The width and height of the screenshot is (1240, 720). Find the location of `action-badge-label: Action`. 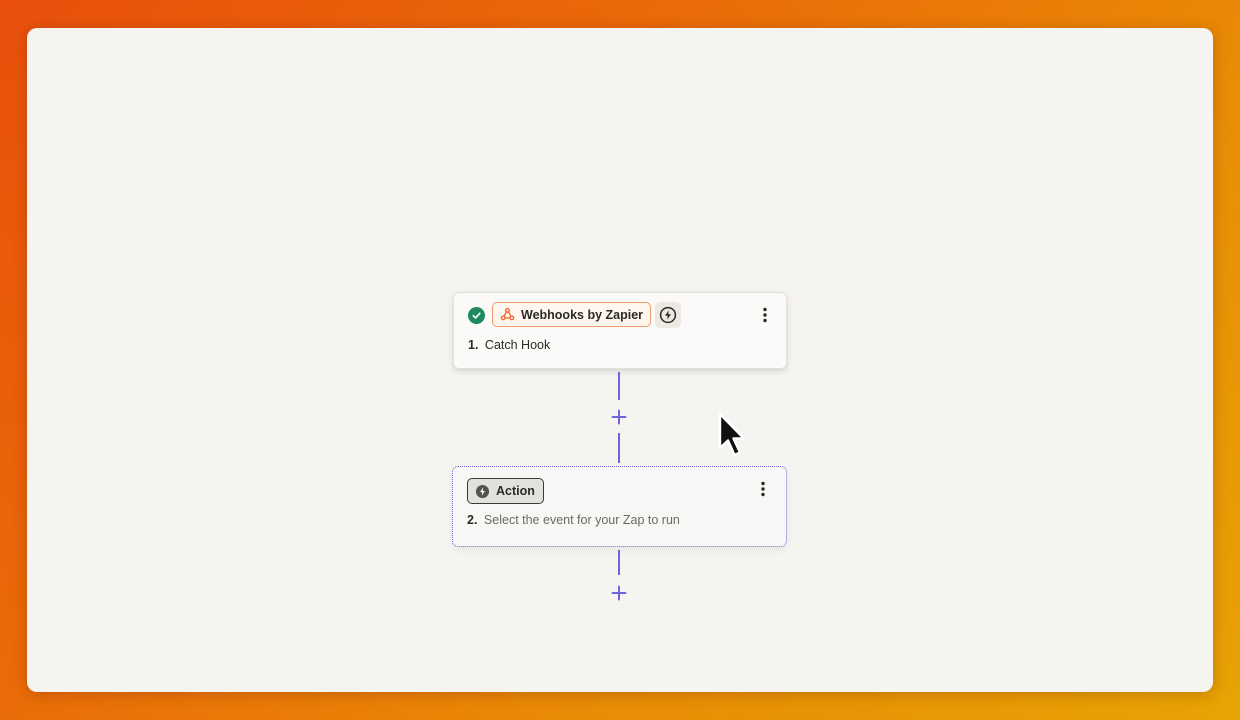

action-badge-label: Action is located at coordinates (515, 491).